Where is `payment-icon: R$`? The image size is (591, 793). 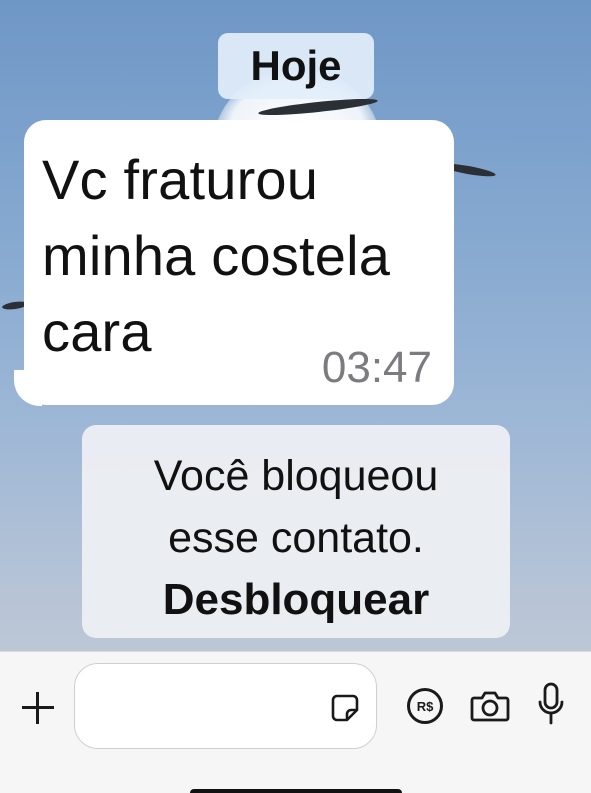
payment-icon: R$ is located at coordinates (425, 706).